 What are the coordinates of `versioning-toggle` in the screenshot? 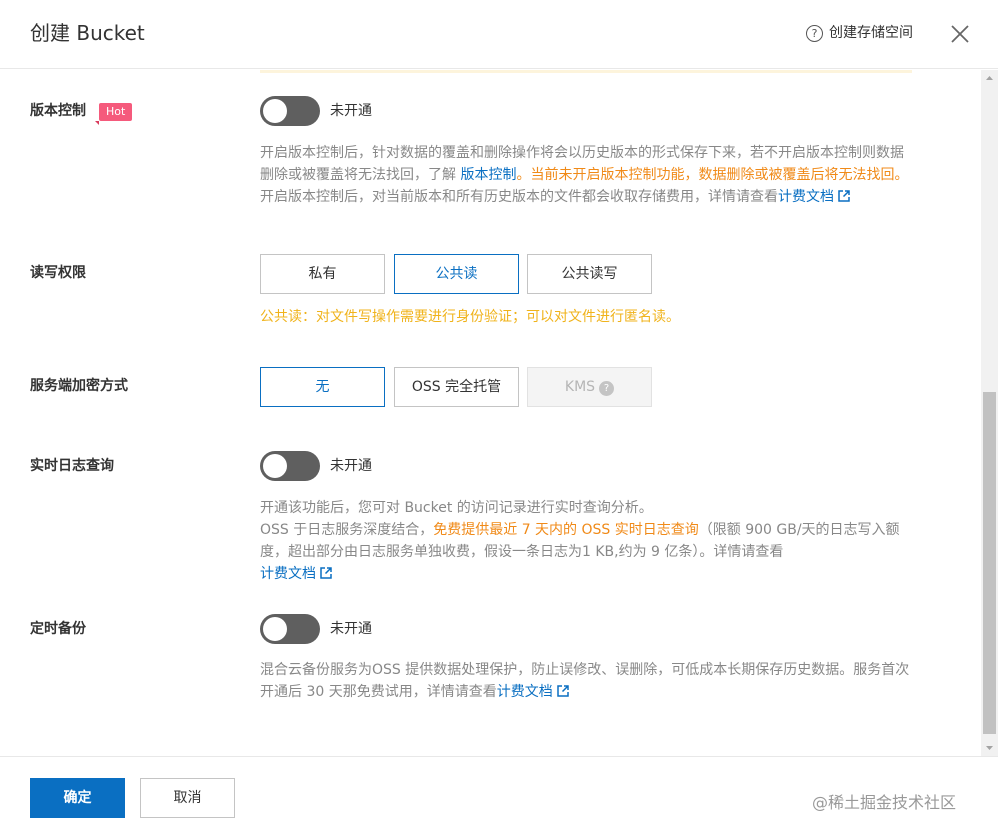 It's located at (290, 111).